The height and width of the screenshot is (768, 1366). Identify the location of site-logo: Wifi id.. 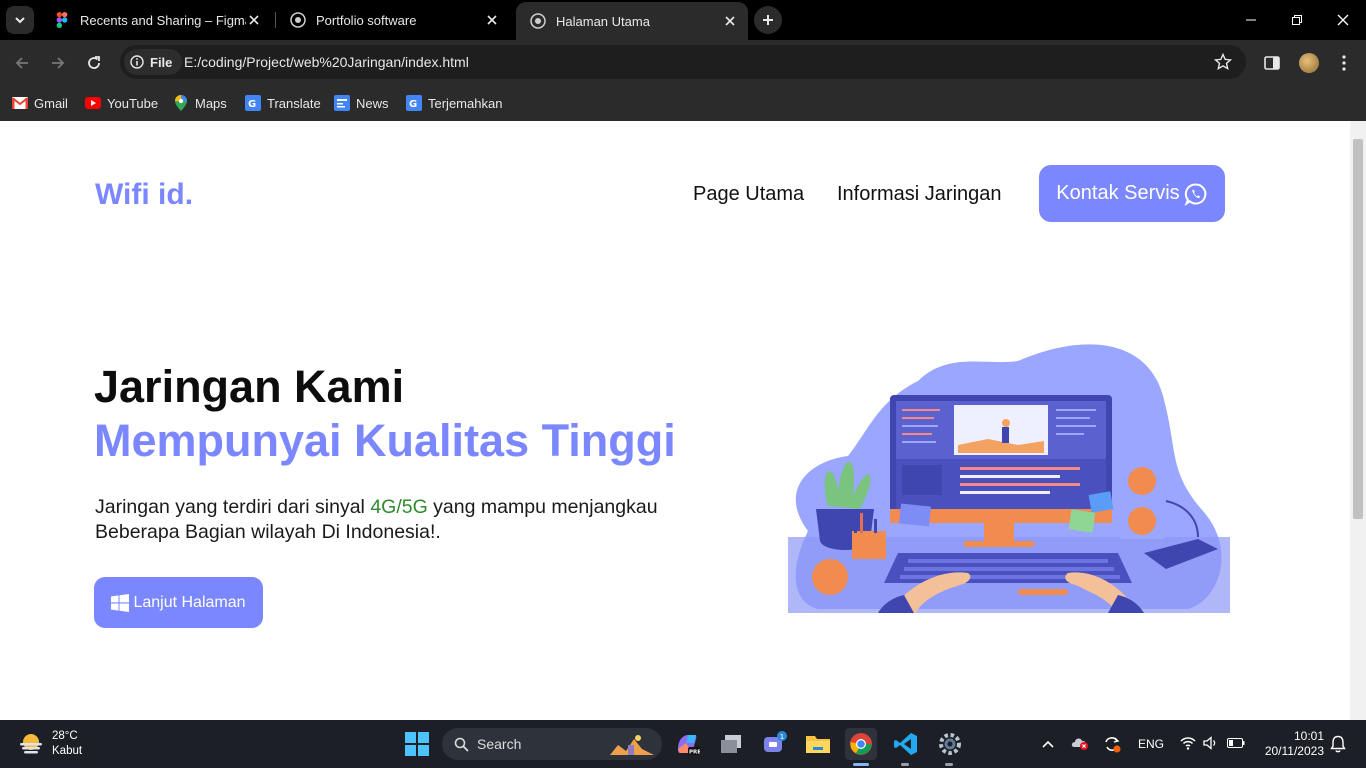
(144, 195).